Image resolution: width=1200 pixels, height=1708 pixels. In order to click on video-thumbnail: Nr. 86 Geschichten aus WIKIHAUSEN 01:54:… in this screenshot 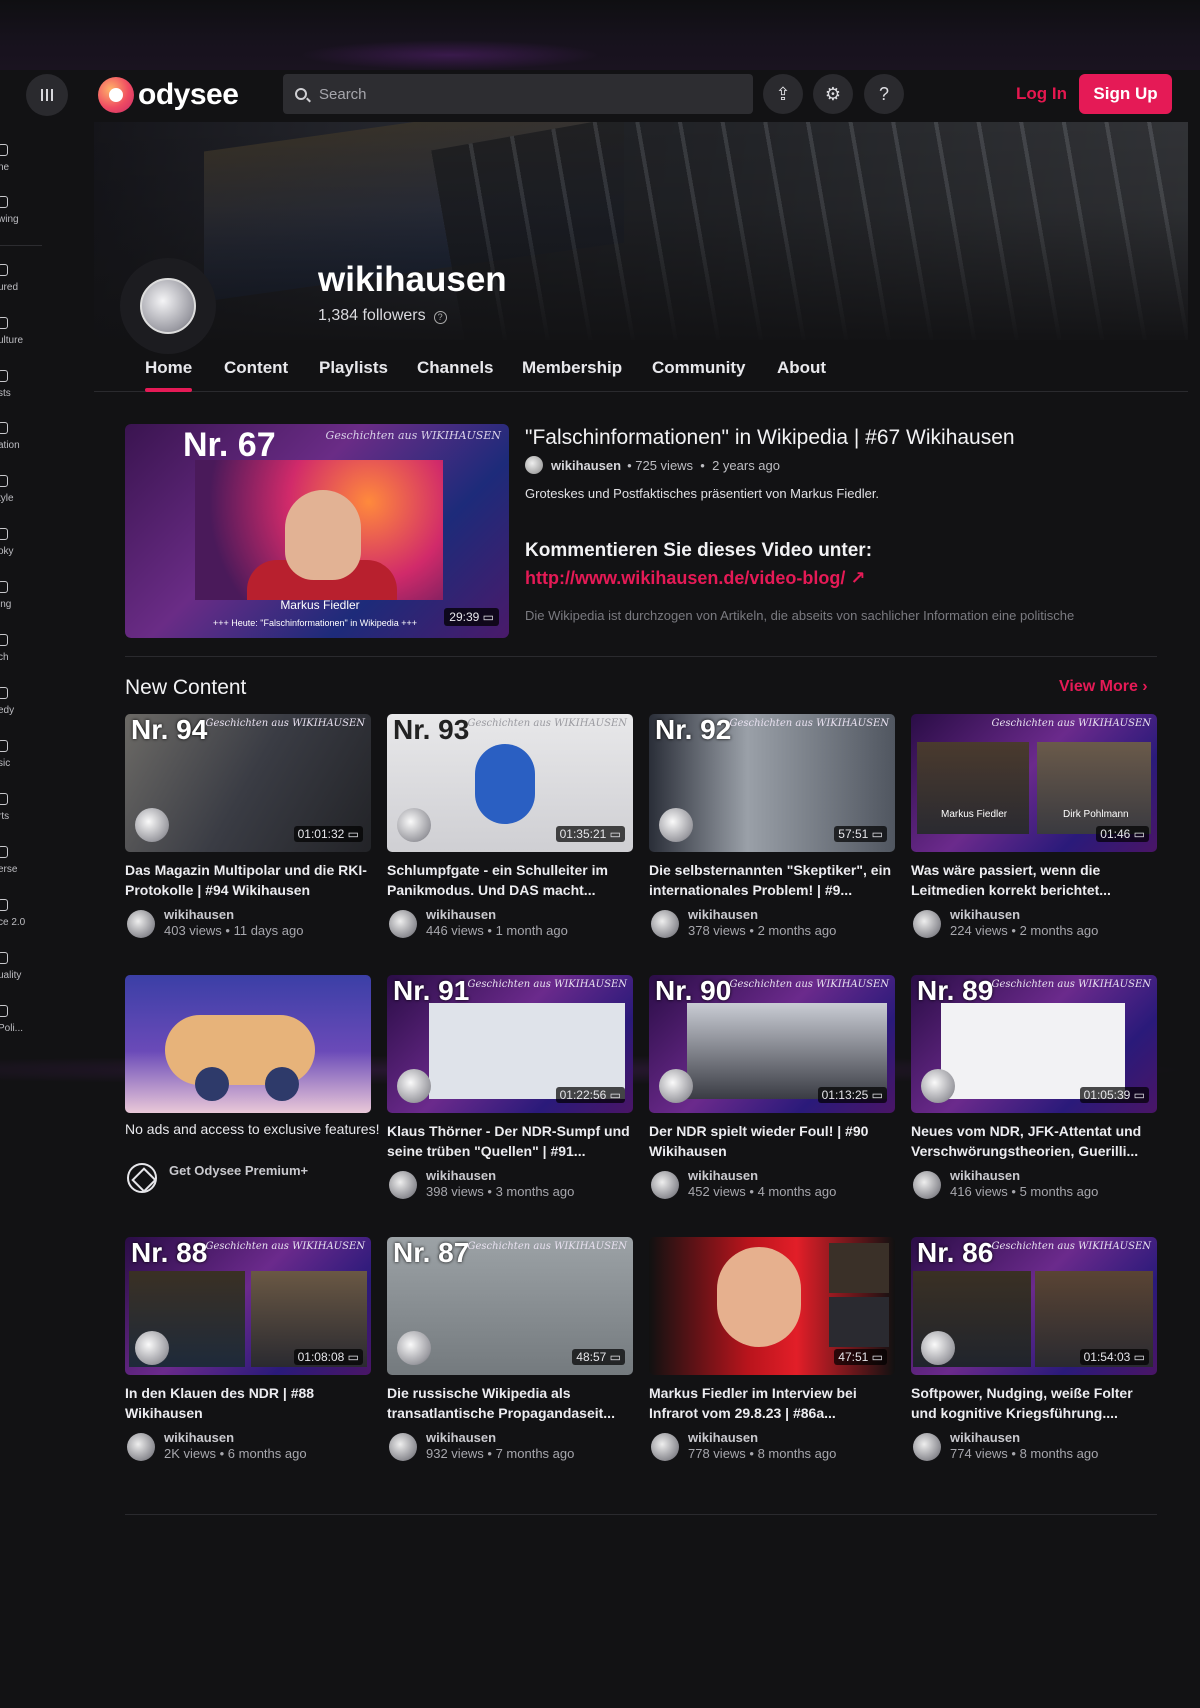, I will do `click(1034, 1306)`.